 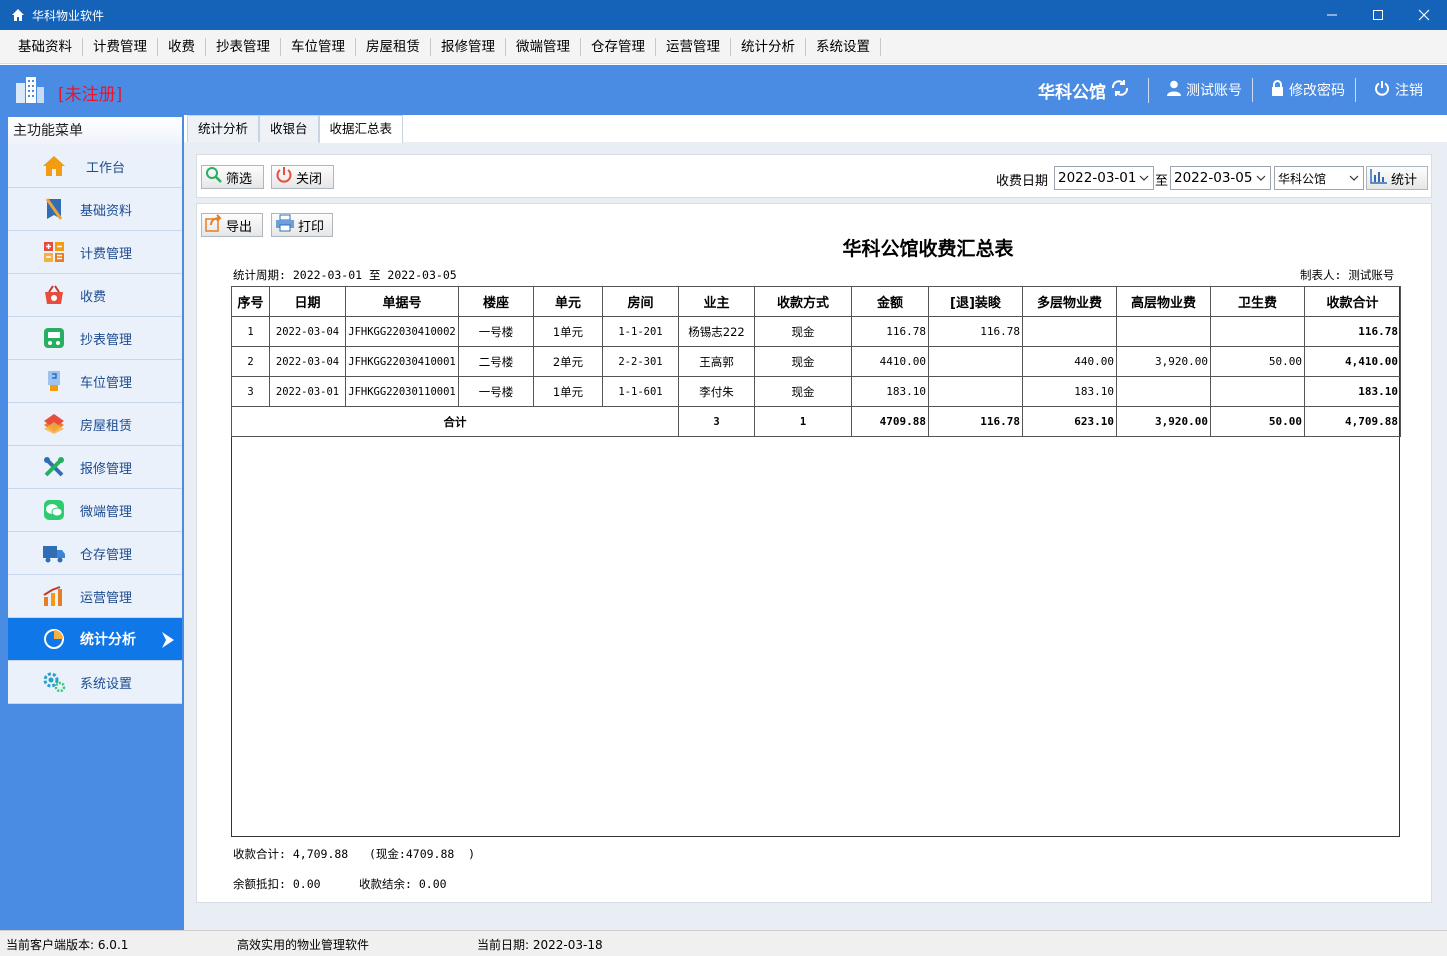 What do you see at coordinates (1277, 90) in the screenshot?
I see `lock-icon` at bounding box center [1277, 90].